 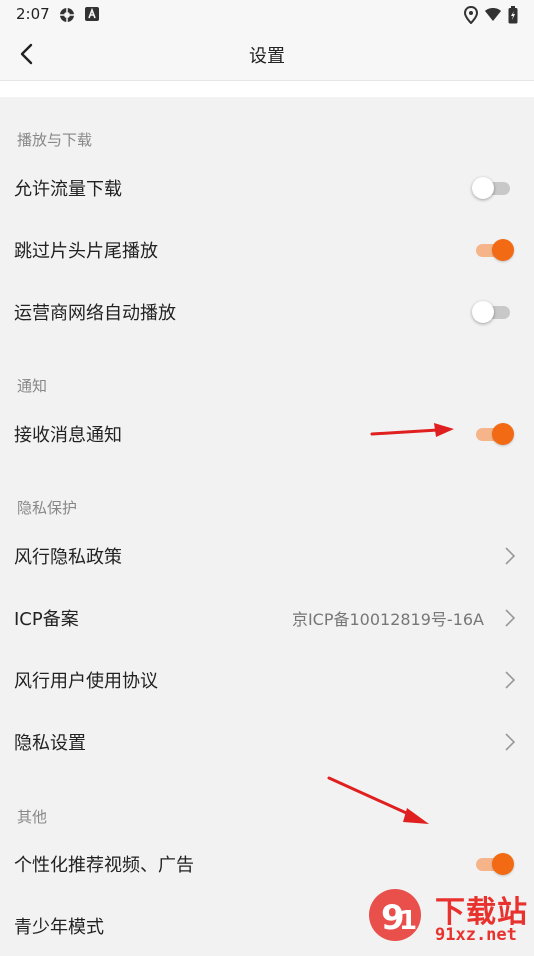 What do you see at coordinates (67, 17) in the screenshot?
I see `settings-gear-icon` at bounding box center [67, 17].